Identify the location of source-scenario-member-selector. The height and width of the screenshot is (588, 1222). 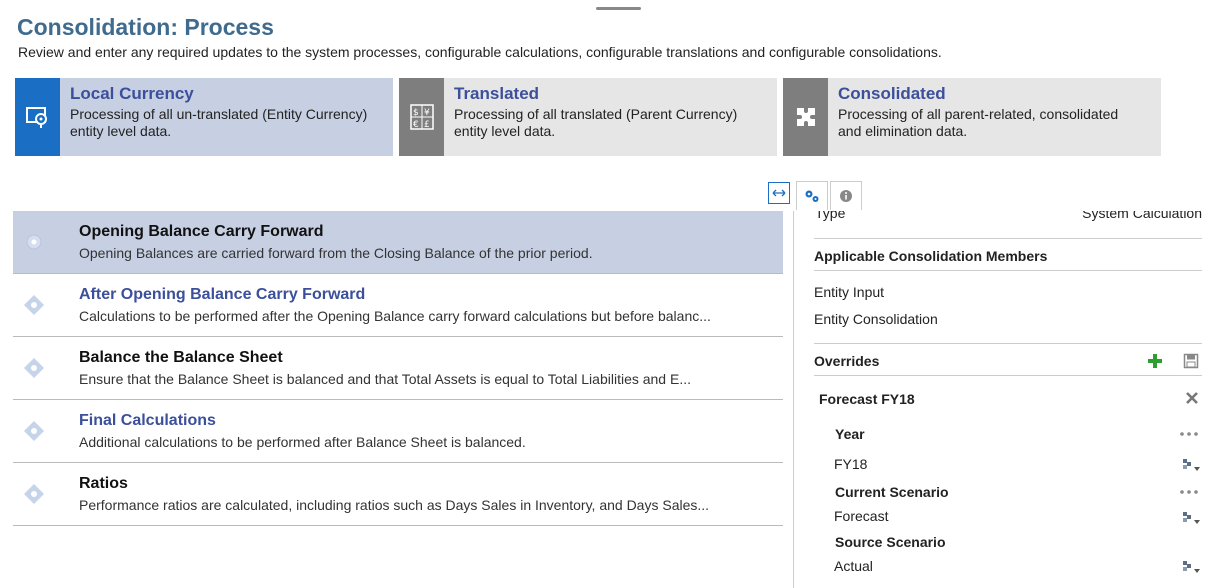
(1191, 567).